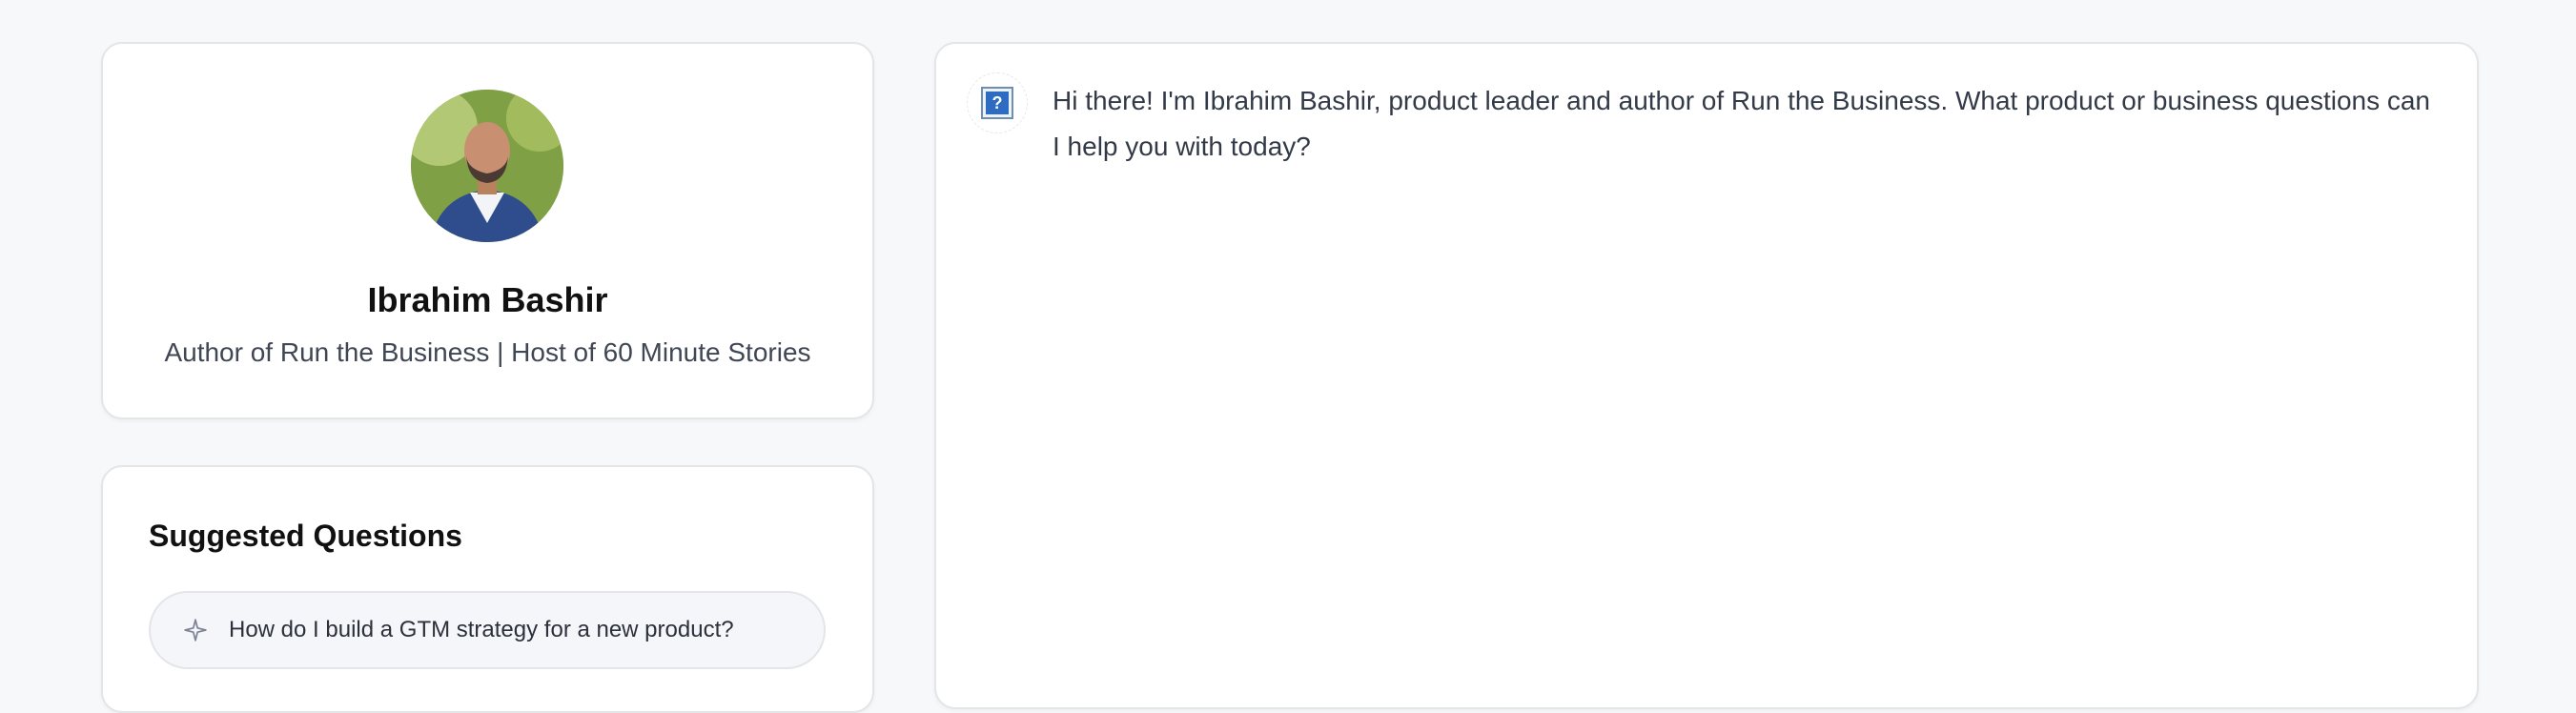 This screenshot has height=713, width=2576. What do you see at coordinates (487, 166) in the screenshot?
I see `profile-avatar` at bounding box center [487, 166].